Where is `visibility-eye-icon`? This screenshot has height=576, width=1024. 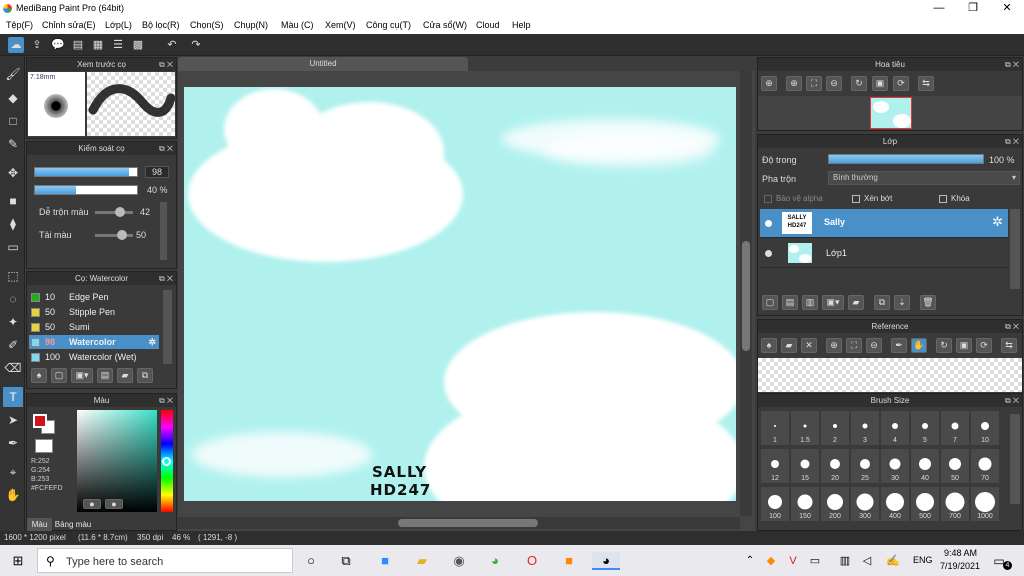 visibility-eye-icon is located at coordinates (768, 223).